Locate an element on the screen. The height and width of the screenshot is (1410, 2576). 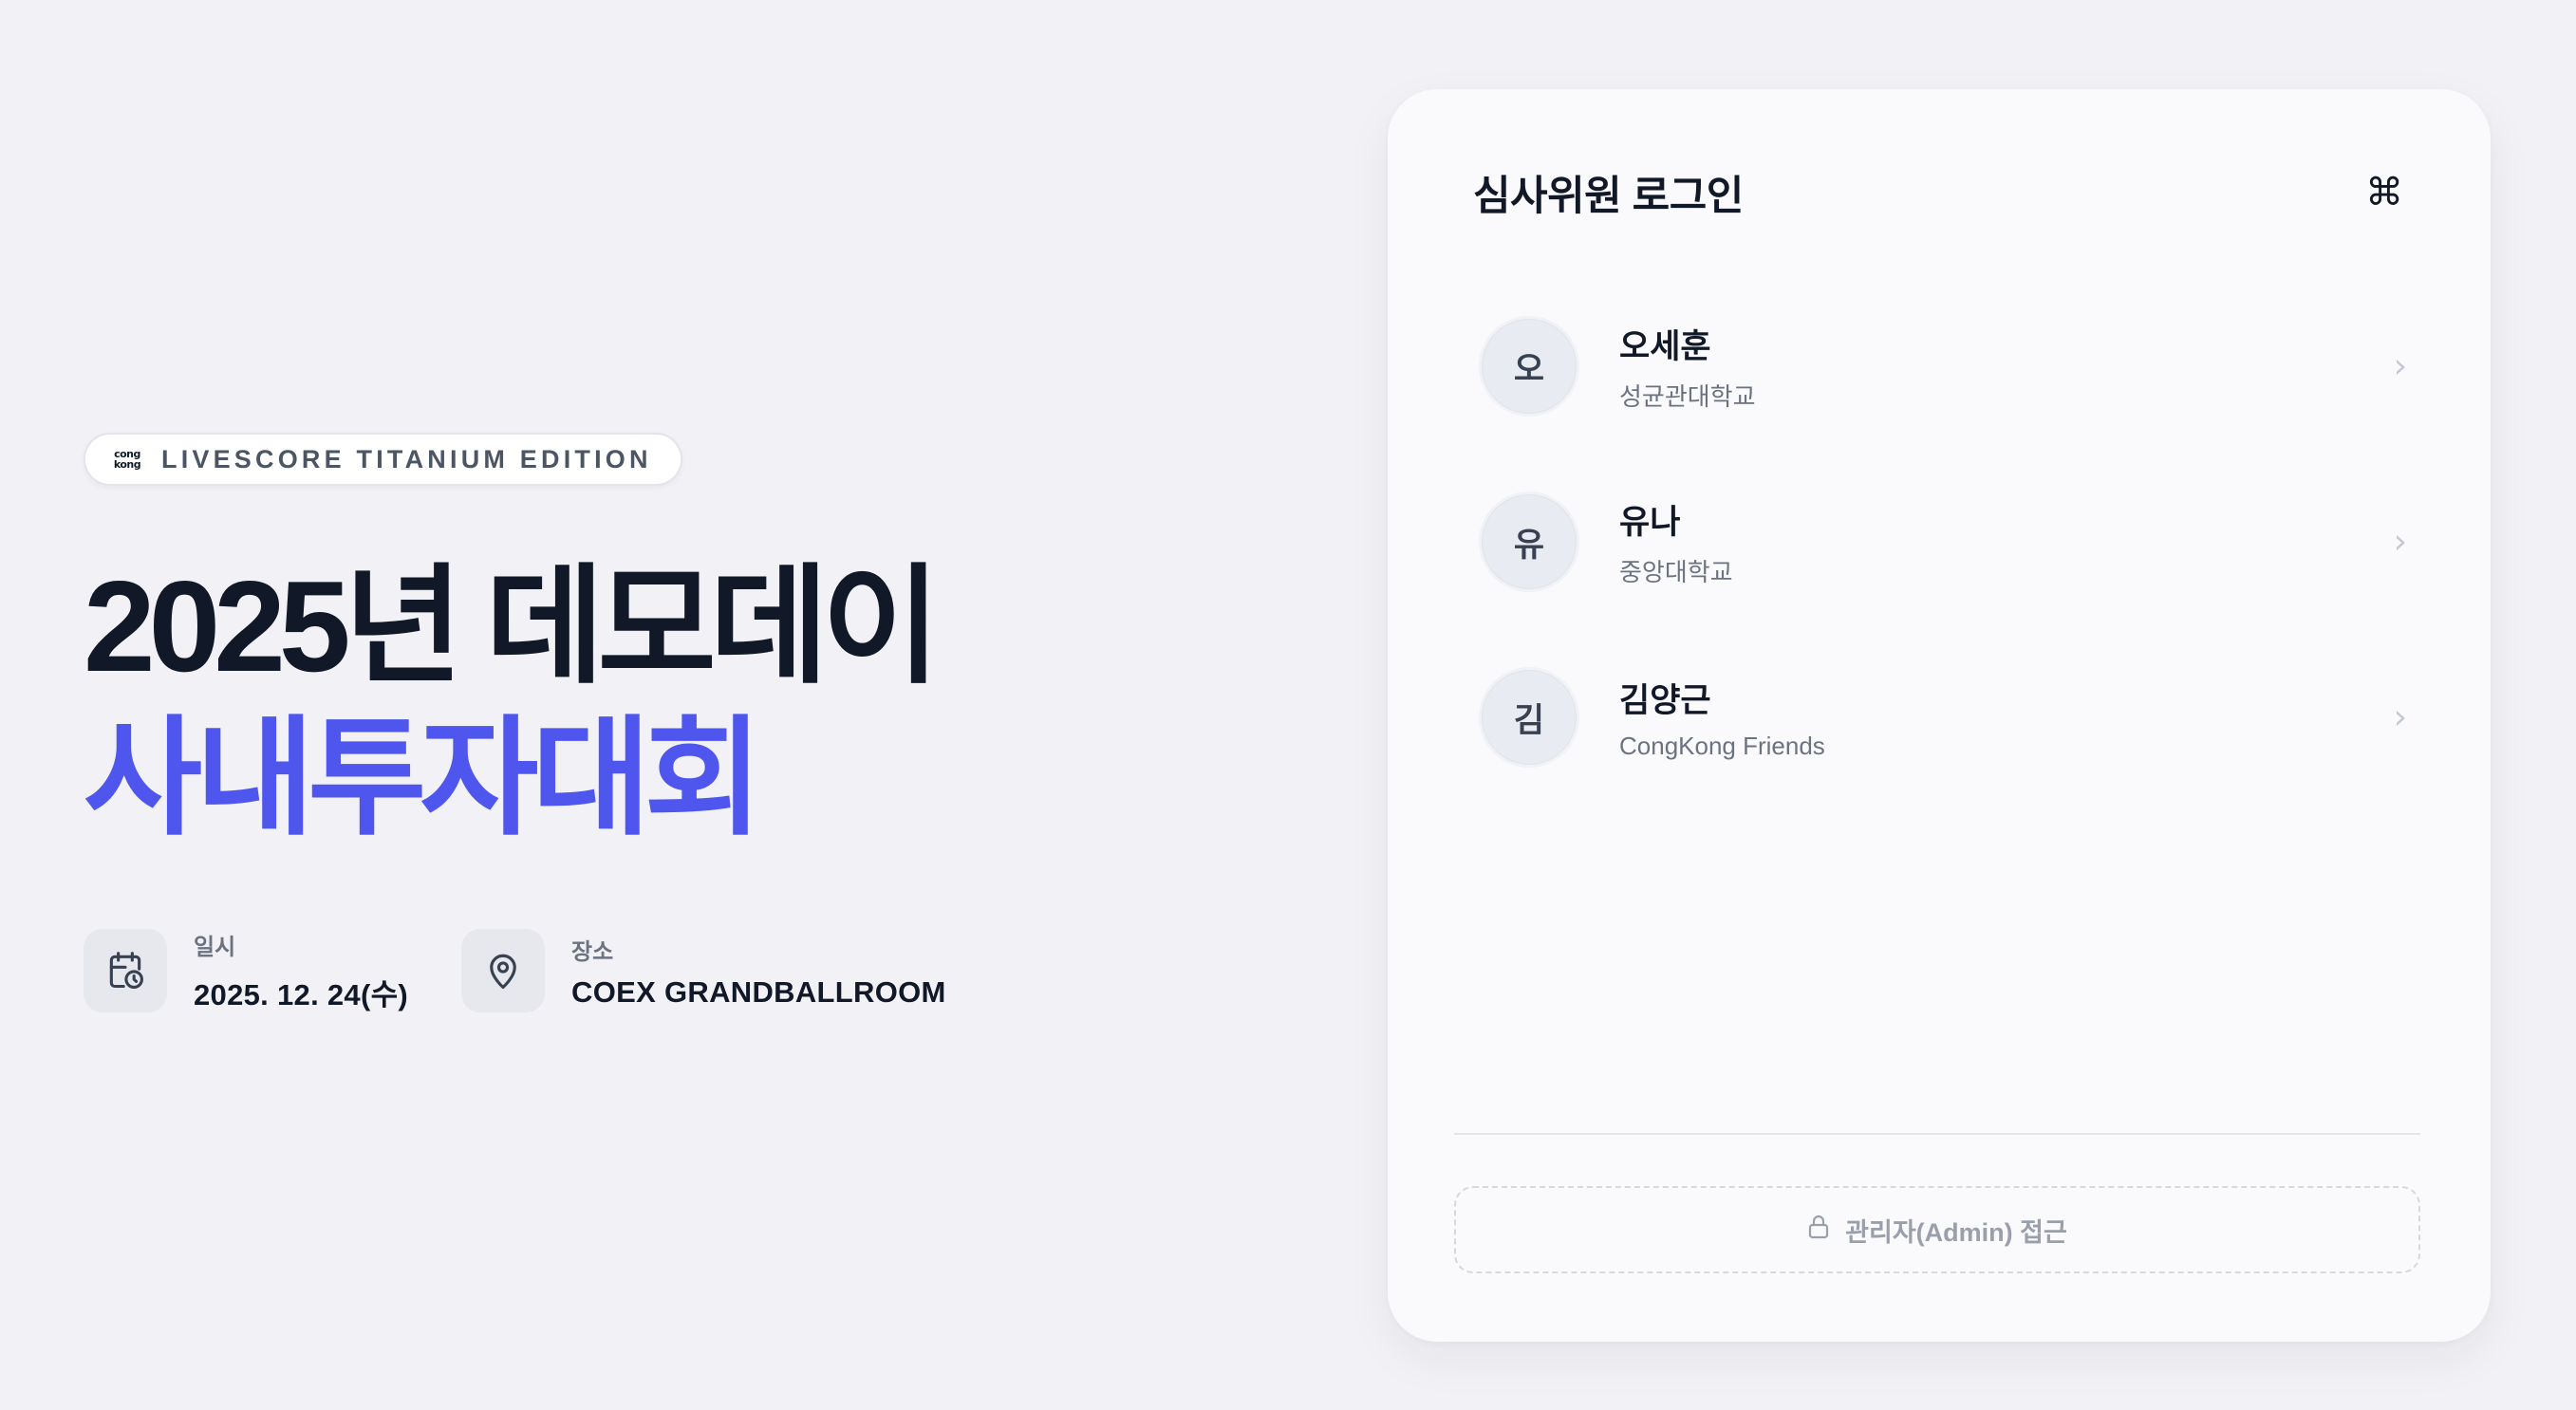
judge-name: 오세훈 is located at coordinates (1665, 346).